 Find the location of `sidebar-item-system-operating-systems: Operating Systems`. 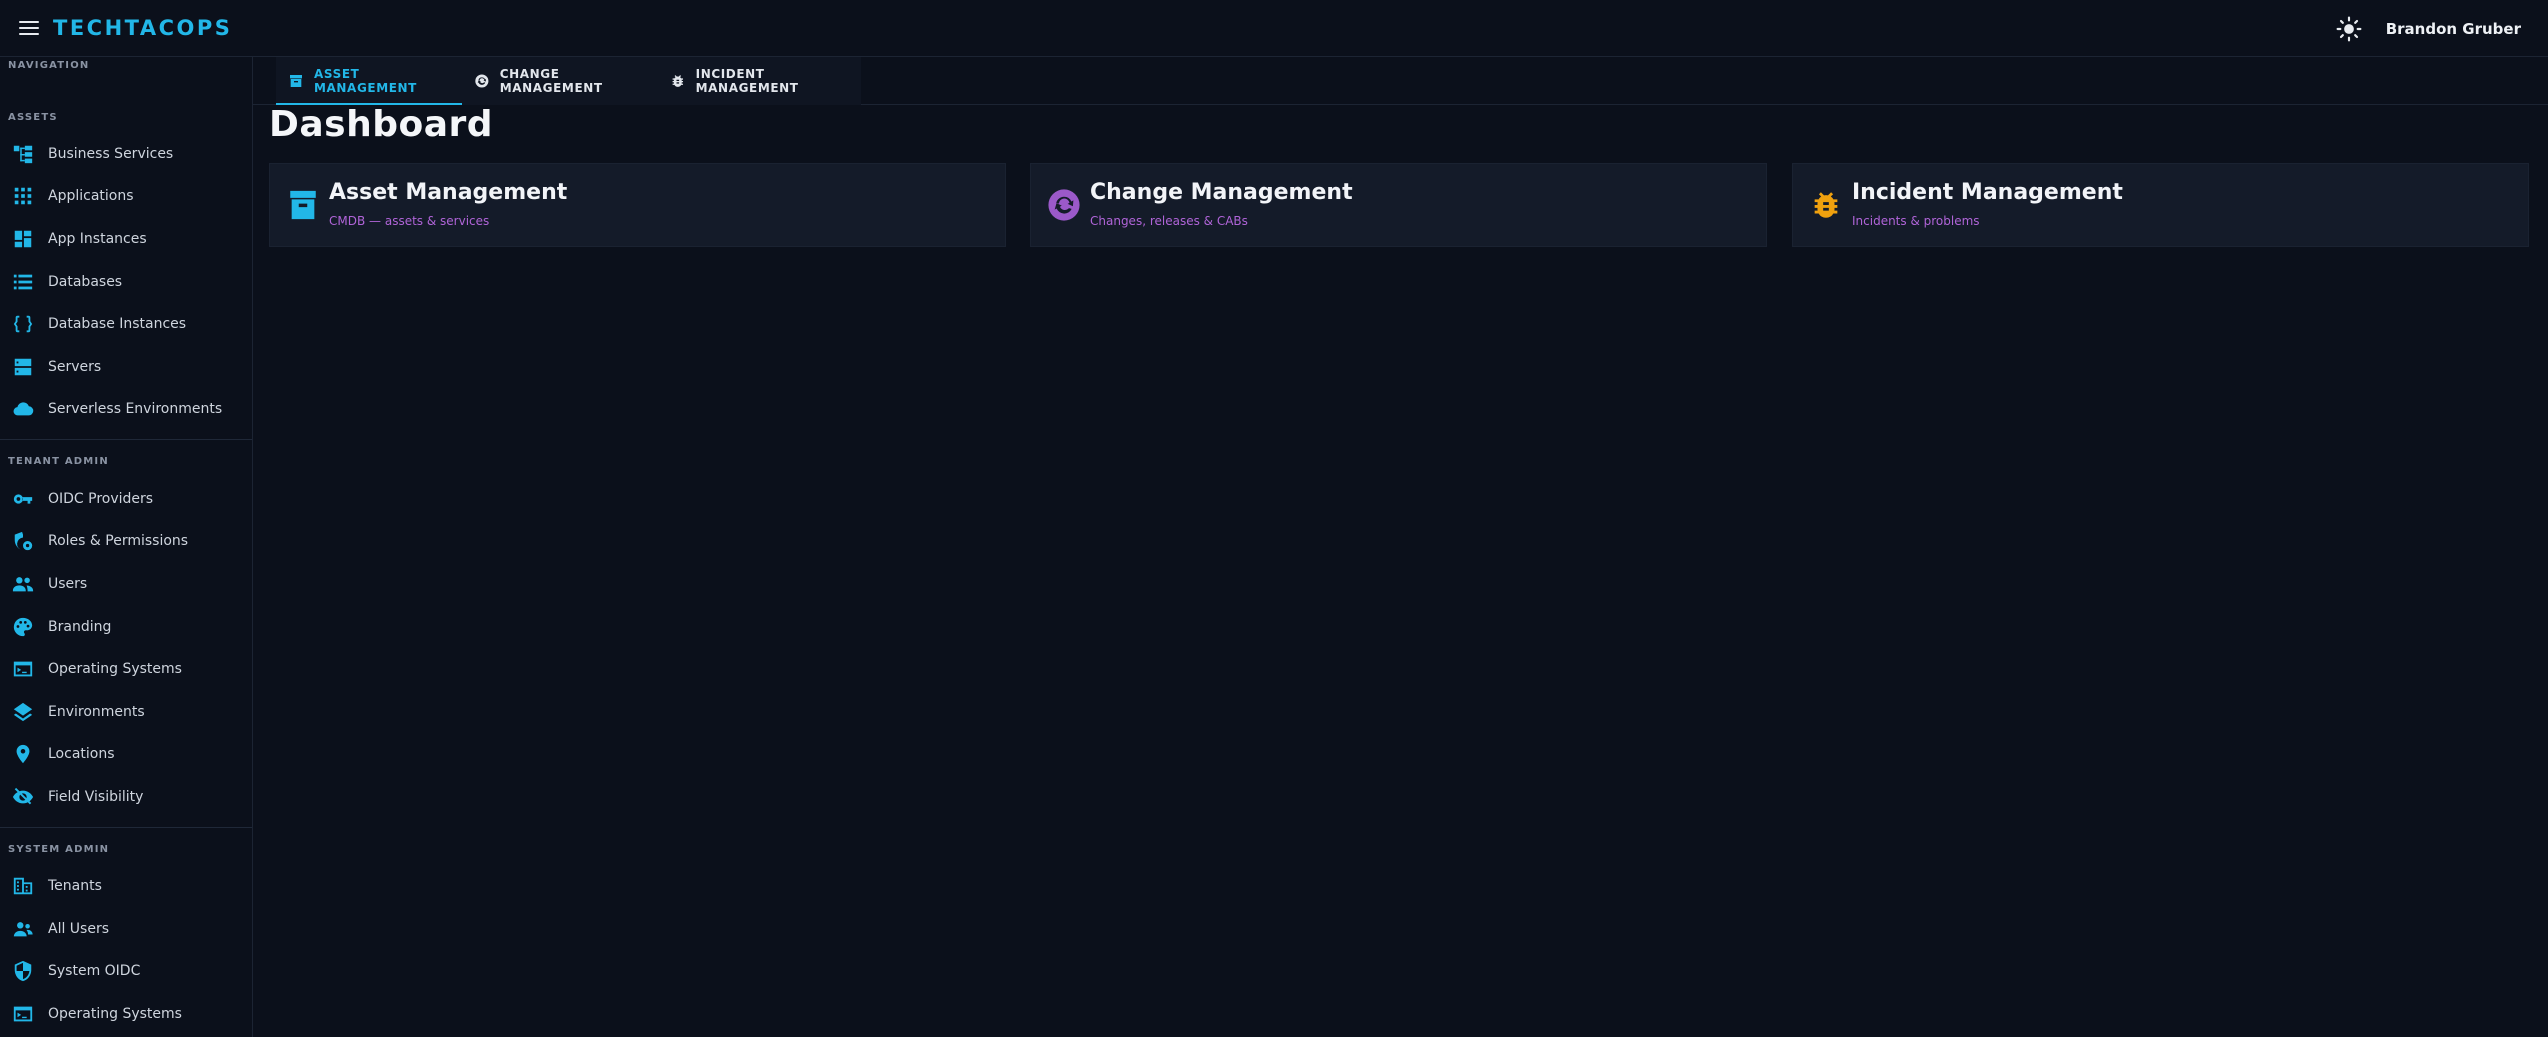

sidebar-item-system-operating-systems: Operating Systems is located at coordinates (126, 1014).